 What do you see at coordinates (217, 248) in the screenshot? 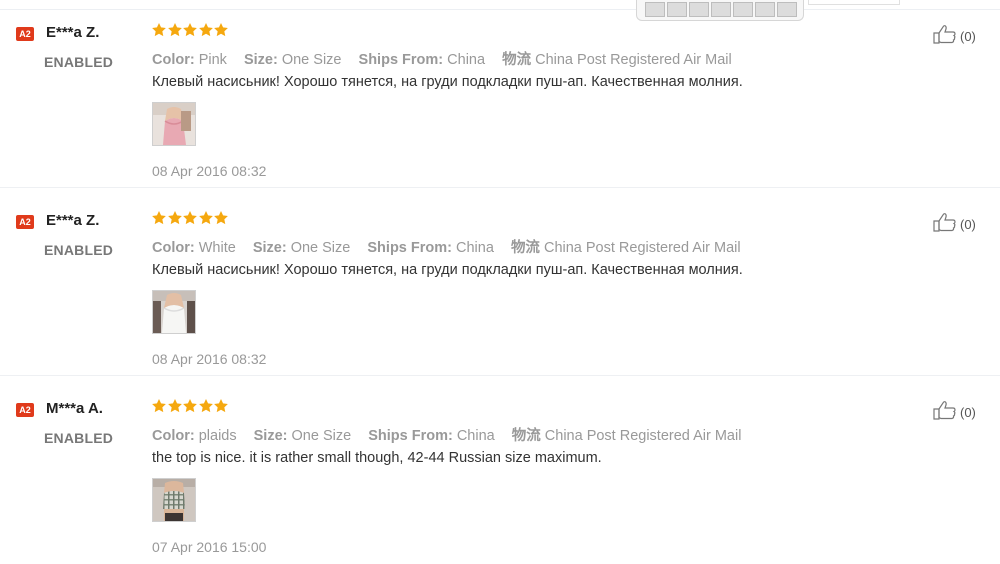
I see `color-value: White` at bounding box center [217, 248].